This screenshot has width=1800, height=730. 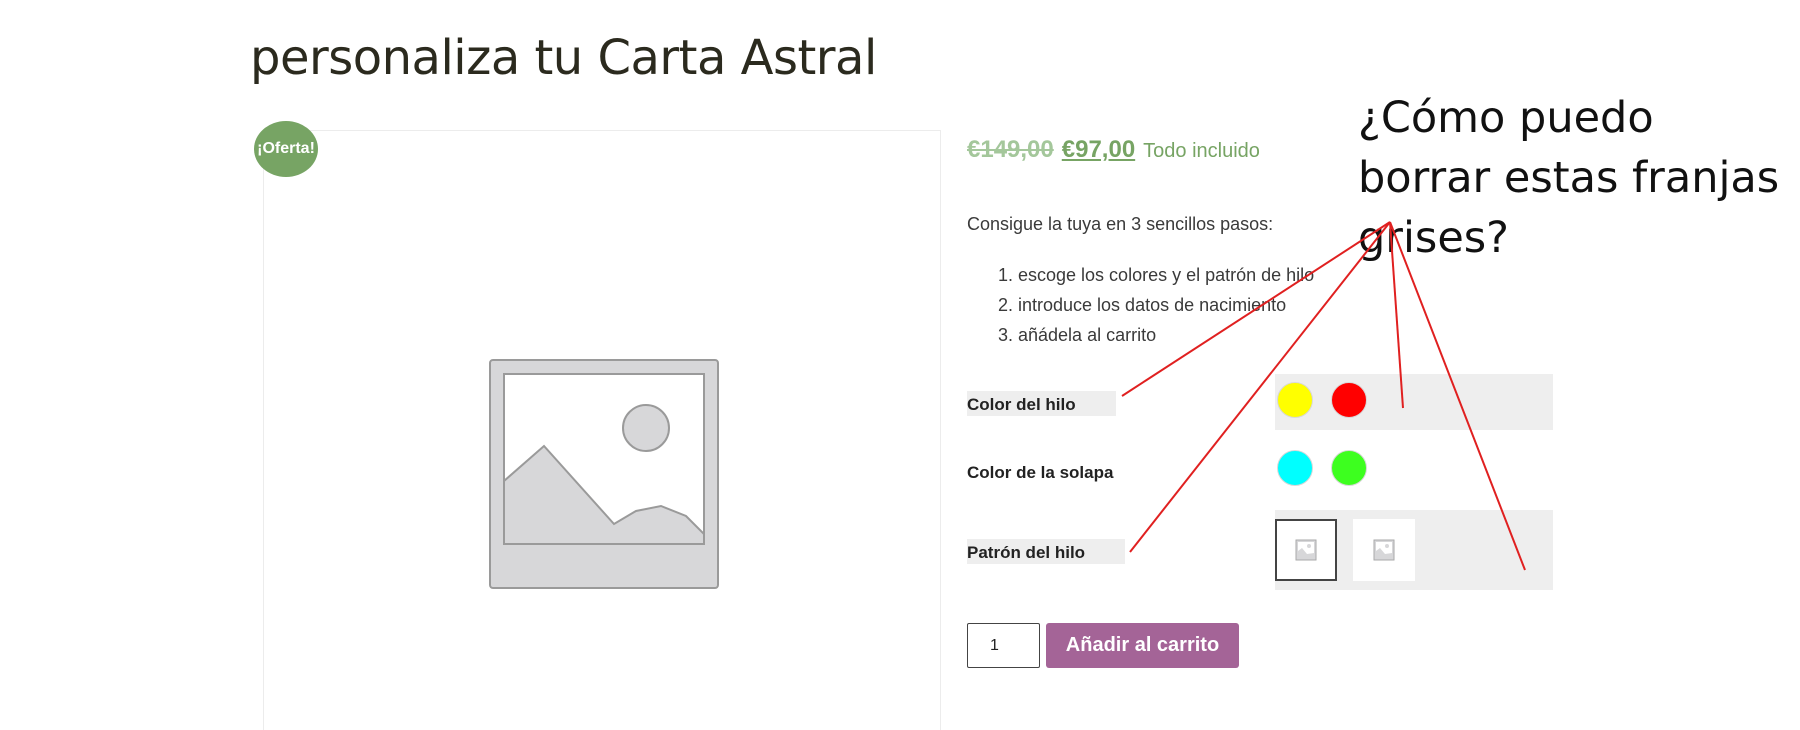 What do you see at coordinates (1295, 468) in the screenshot?
I see `swatch-cyan` at bounding box center [1295, 468].